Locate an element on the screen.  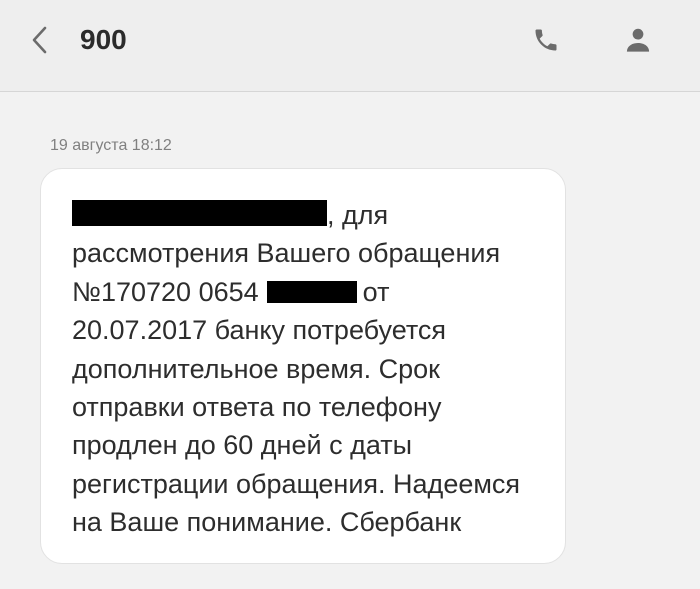
call-button is located at coordinates (546, 40).